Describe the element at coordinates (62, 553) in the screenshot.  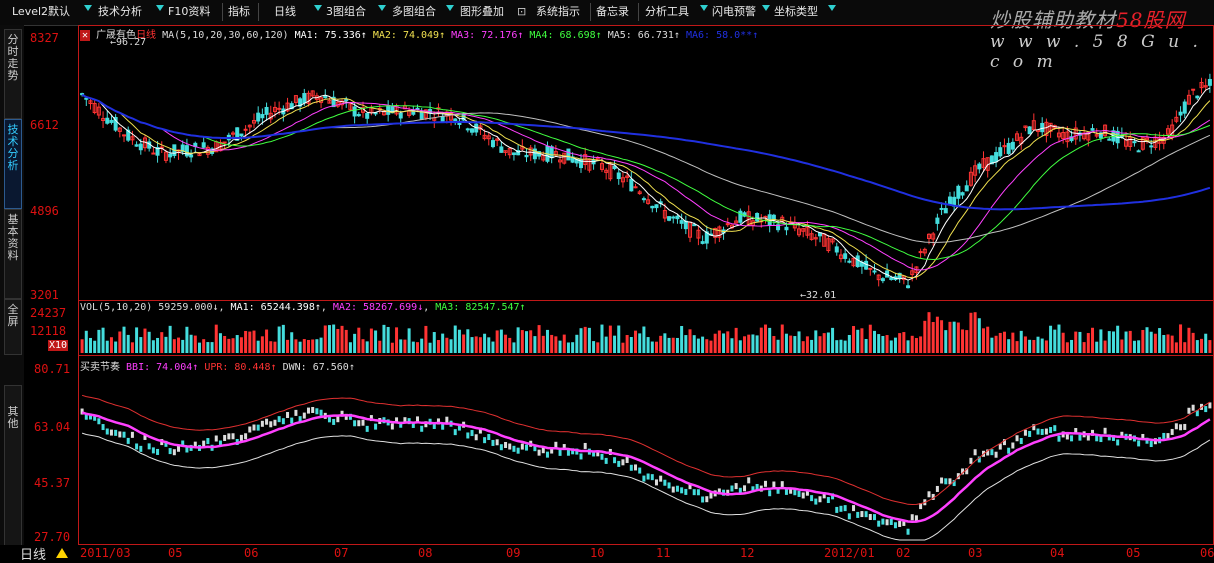
I see `triangle-icon` at that location.